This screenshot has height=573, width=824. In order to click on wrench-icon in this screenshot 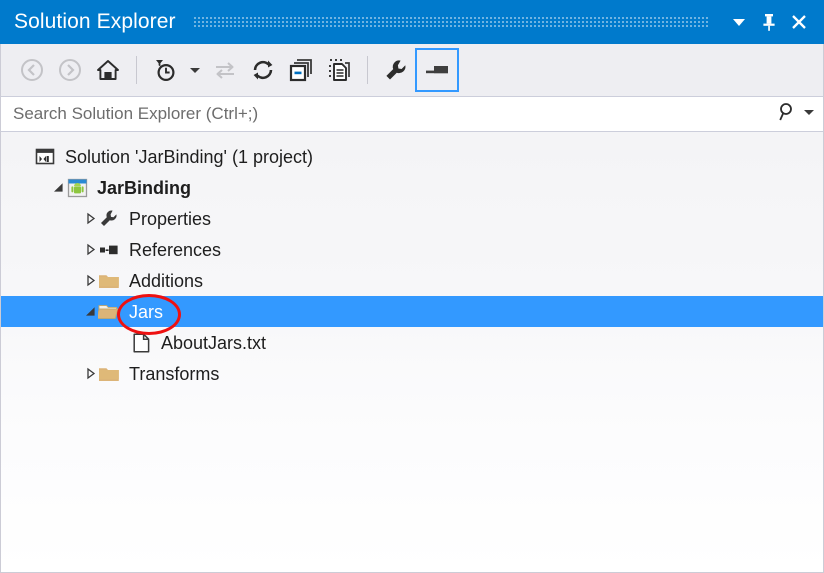, I will do `click(109, 219)`.